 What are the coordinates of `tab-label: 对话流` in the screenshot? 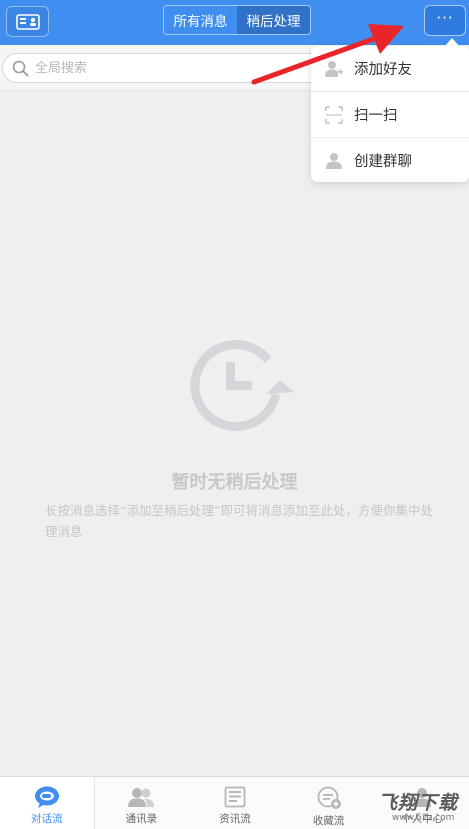 It's located at (47, 819).